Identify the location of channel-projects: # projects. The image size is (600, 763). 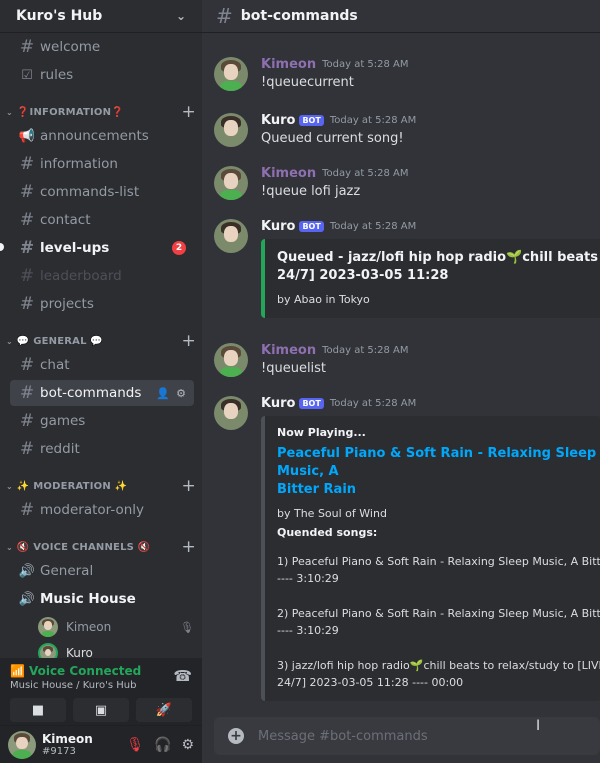
(102, 304).